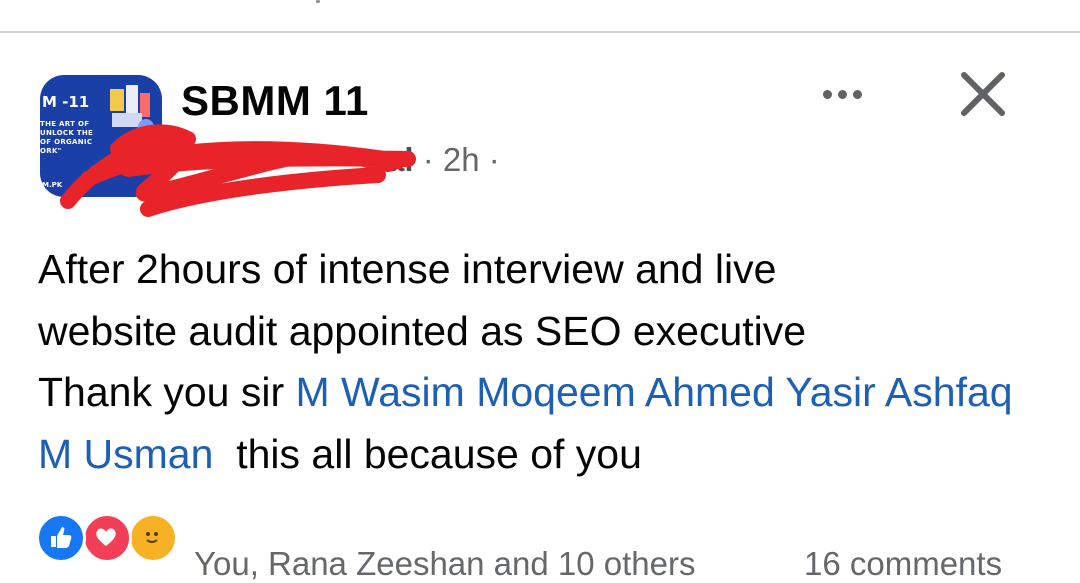 The height and width of the screenshot is (583, 1080). Describe the element at coordinates (903, 564) in the screenshot. I see `comment-count: 16 comments` at that location.